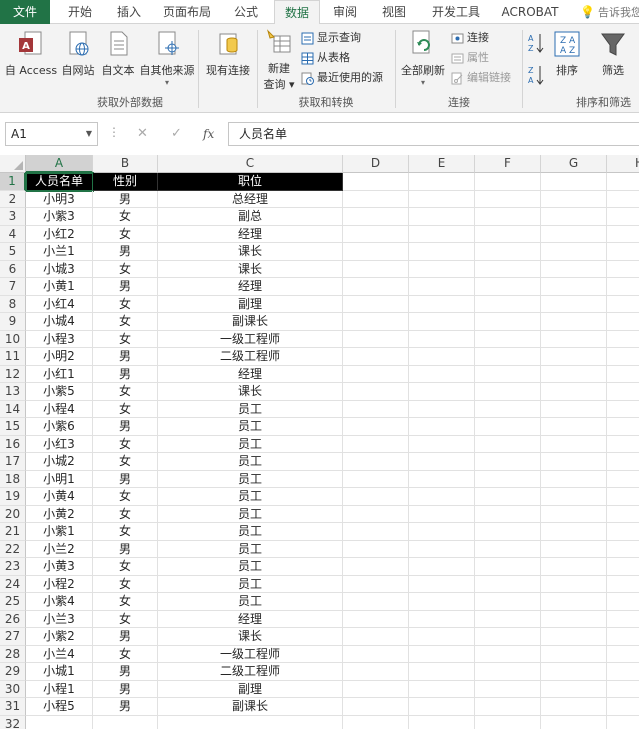 The width and height of the screenshot is (639, 729). I want to click on tab-file: 文件, so click(25, 12).